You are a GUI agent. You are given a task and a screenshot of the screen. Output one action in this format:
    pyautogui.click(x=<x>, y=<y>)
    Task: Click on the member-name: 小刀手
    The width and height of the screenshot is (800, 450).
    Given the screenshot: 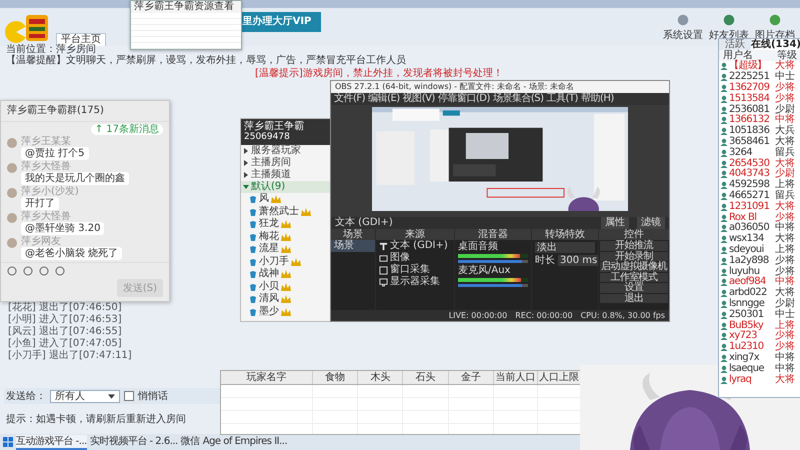 What is the action you would take?
    pyautogui.click(x=274, y=262)
    